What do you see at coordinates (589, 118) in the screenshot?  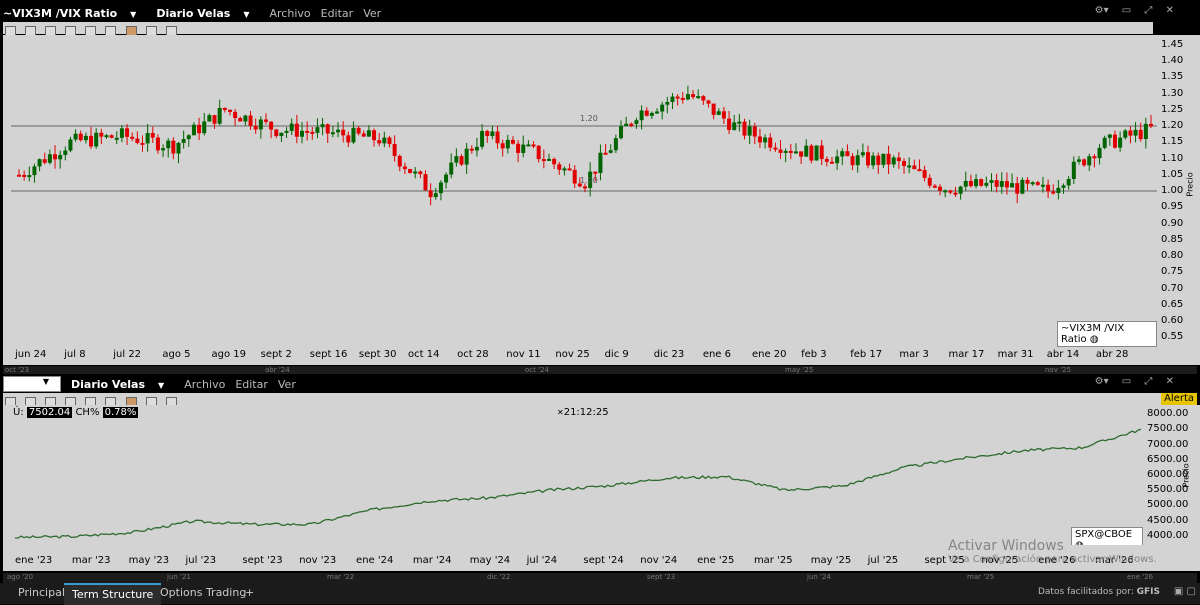 I see `ref-line-label-1: 1.20` at bounding box center [589, 118].